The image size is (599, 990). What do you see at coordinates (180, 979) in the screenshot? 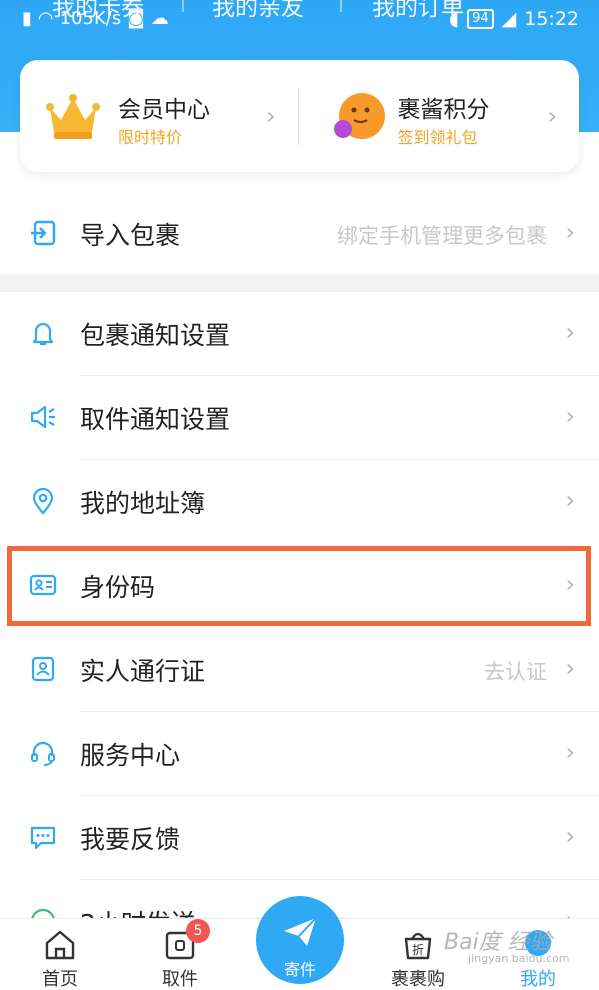
I see `nav-pickup-label: 取件` at bounding box center [180, 979].